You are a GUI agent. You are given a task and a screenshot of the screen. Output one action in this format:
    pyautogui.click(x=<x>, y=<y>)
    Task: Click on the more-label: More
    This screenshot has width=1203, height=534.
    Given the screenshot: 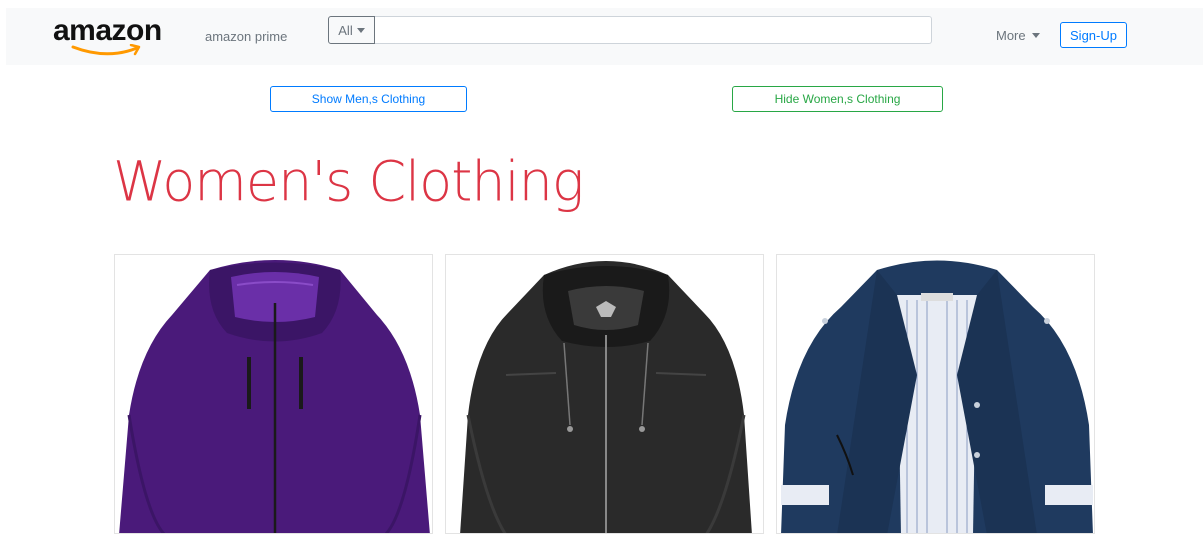 What is the action you would take?
    pyautogui.click(x=1011, y=35)
    